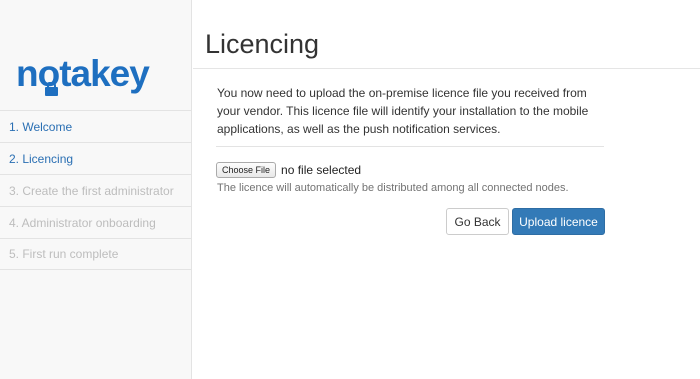  Describe the element at coordinates (321, 170) in the screenshot. I see `file-status: no file selected` at that location.